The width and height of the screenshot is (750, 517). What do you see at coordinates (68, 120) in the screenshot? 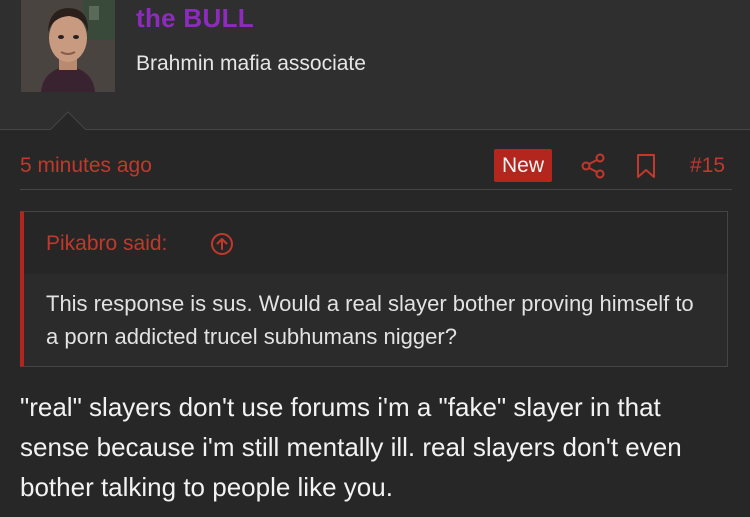
I see `header-pointer-arrow` at bounding box center [68, 120].